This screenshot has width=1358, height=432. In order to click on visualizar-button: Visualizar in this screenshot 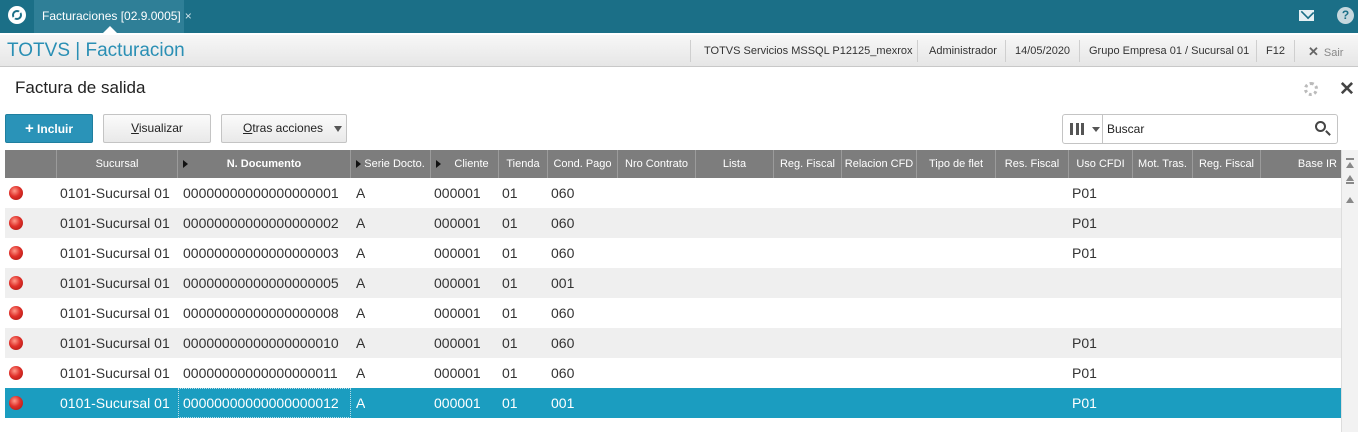, I will do `click(157, 128)`.